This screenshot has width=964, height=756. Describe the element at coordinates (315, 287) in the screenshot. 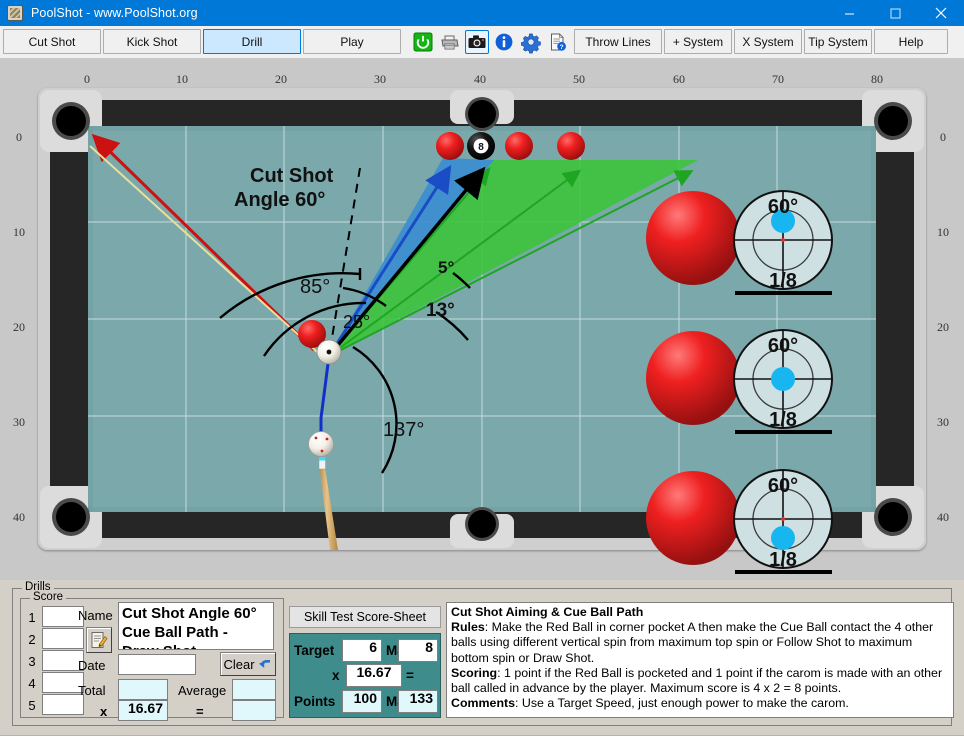

I see `angle-label-85: 85°` at that location.